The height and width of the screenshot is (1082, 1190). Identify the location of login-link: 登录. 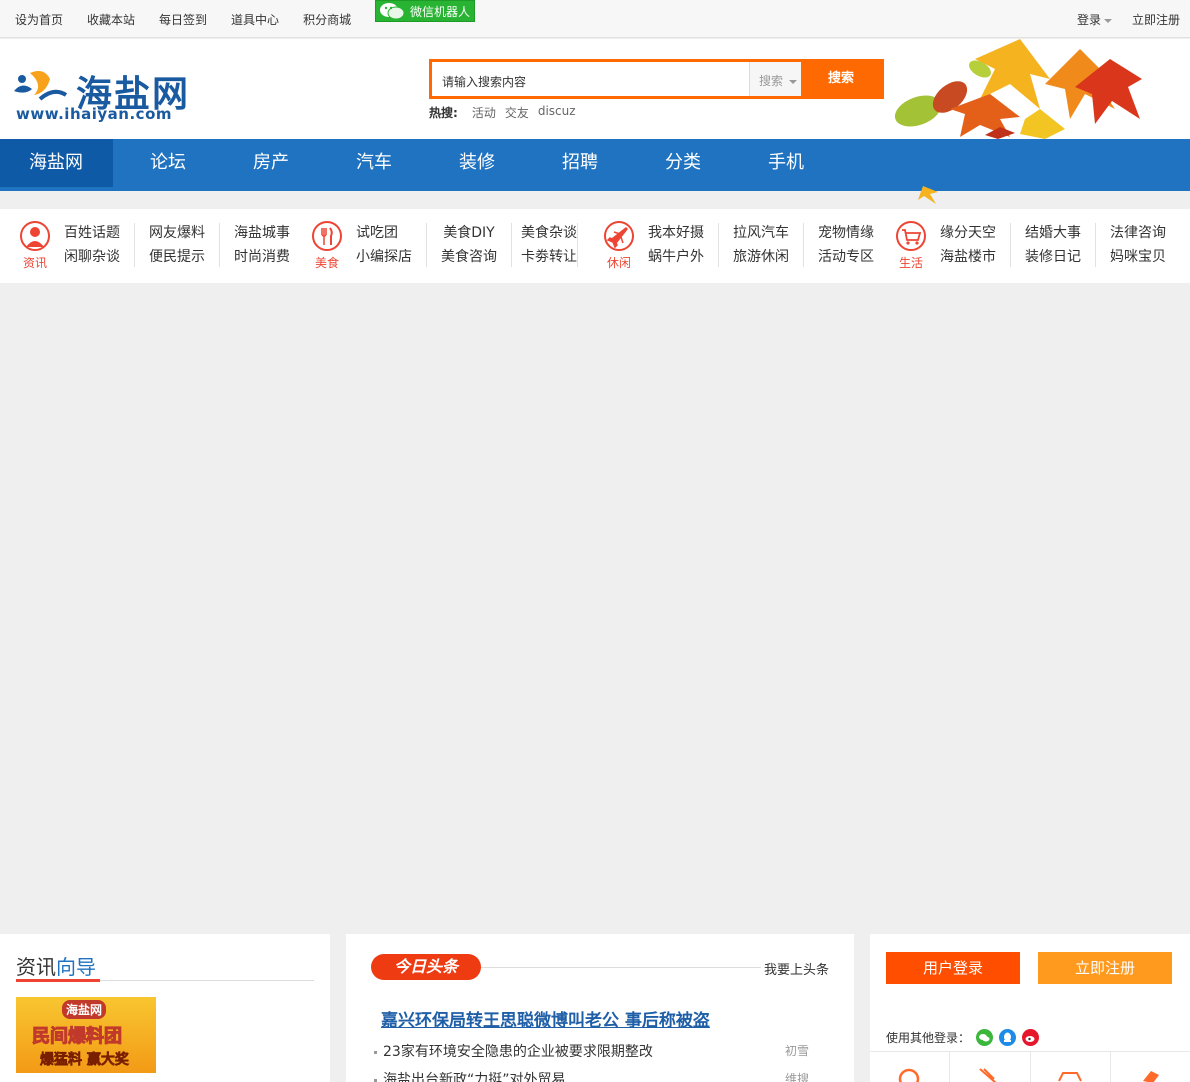
(1084, 19).